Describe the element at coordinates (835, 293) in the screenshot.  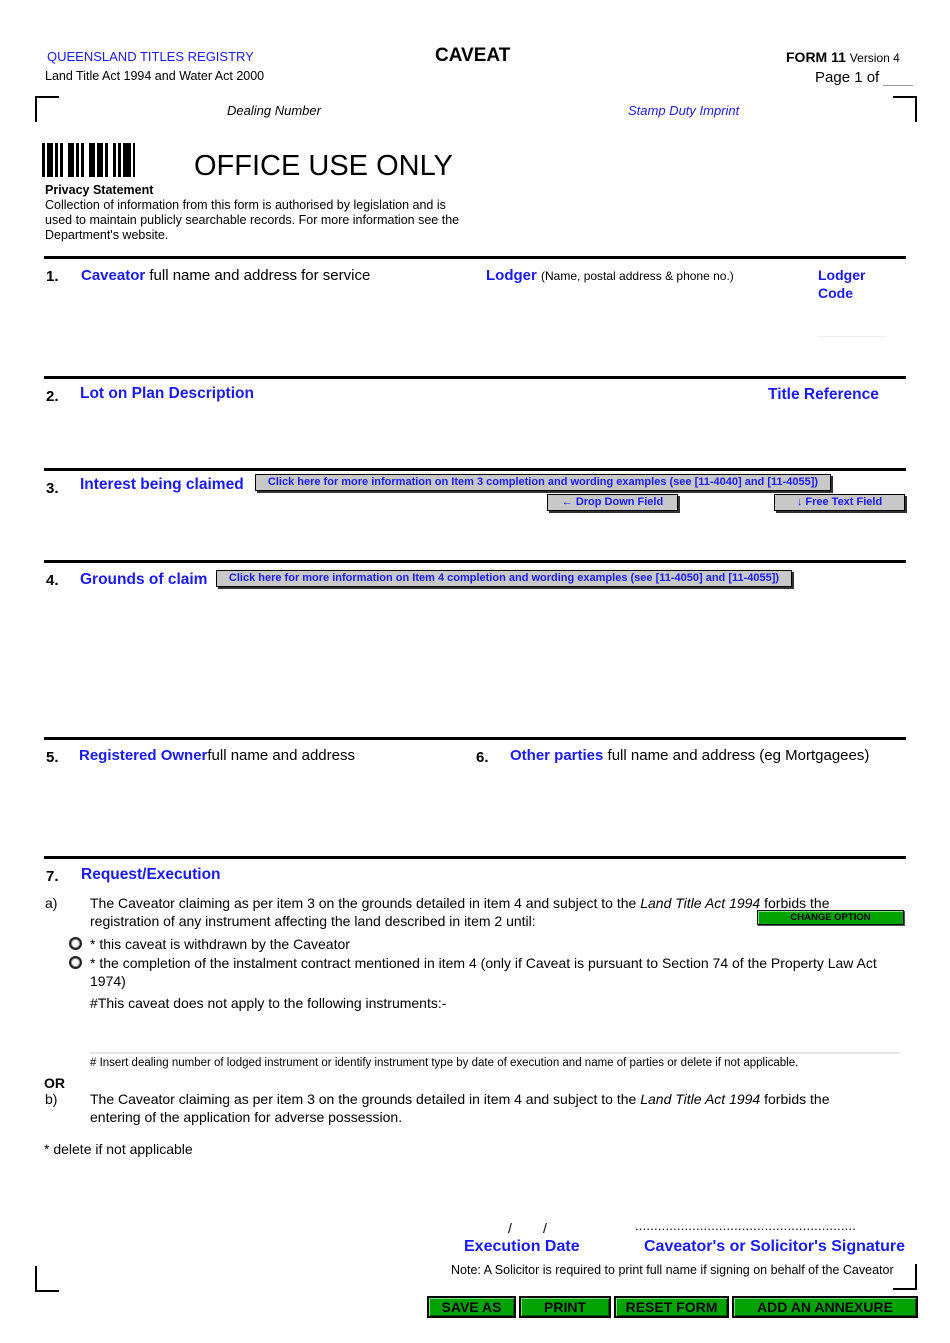
I see `lodger-code-label-line2: Code` at that location.